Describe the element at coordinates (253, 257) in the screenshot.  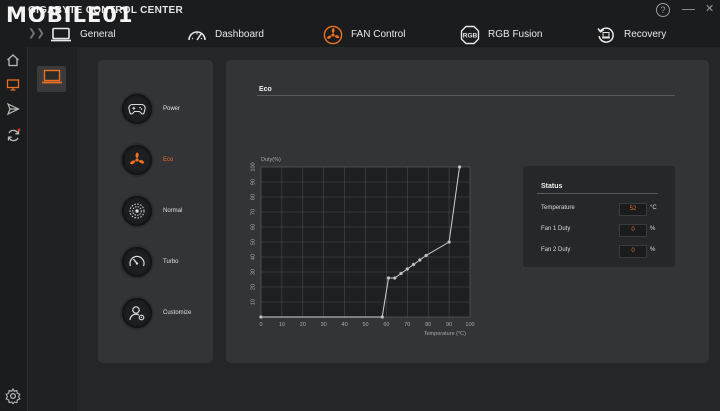
I see `y-tick-label: 40` at that location.